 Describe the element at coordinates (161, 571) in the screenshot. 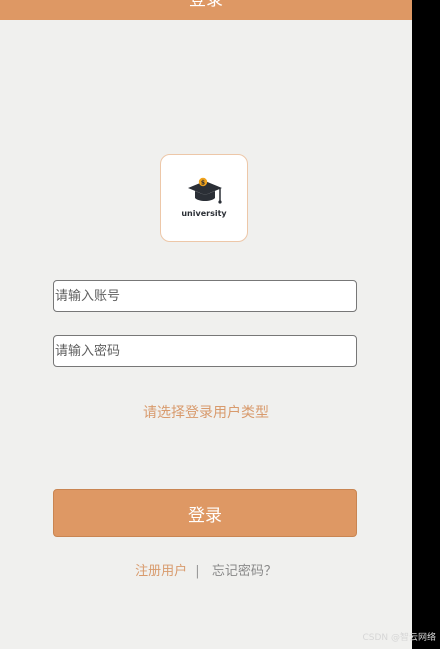

I see `register-link: 注册用户` at that location.